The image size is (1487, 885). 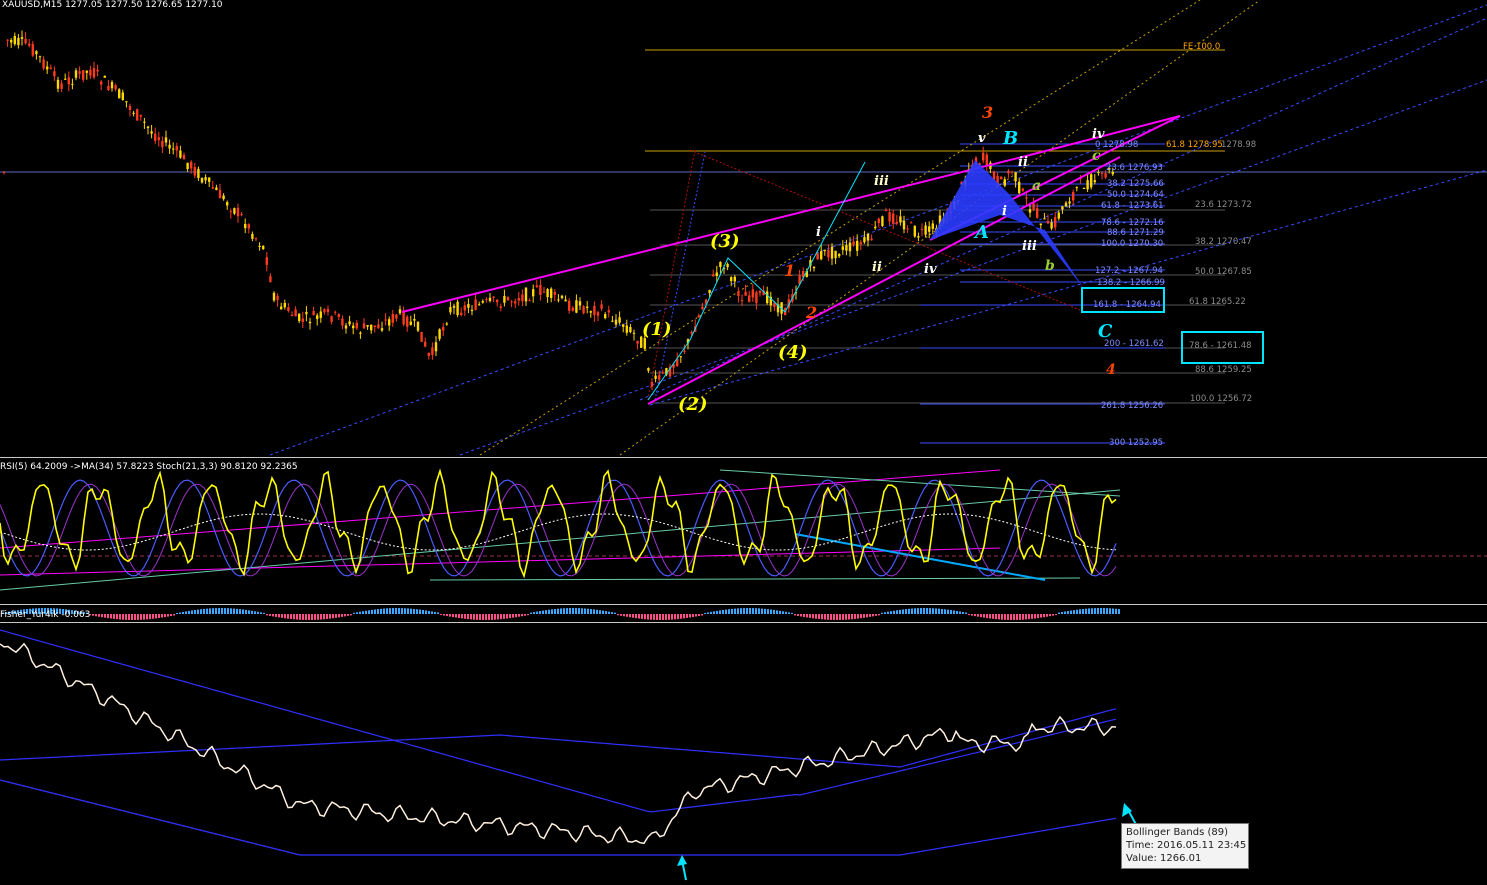 I want to click on fib-label: 38.2 1270.47, so click(x=1223, y=242).